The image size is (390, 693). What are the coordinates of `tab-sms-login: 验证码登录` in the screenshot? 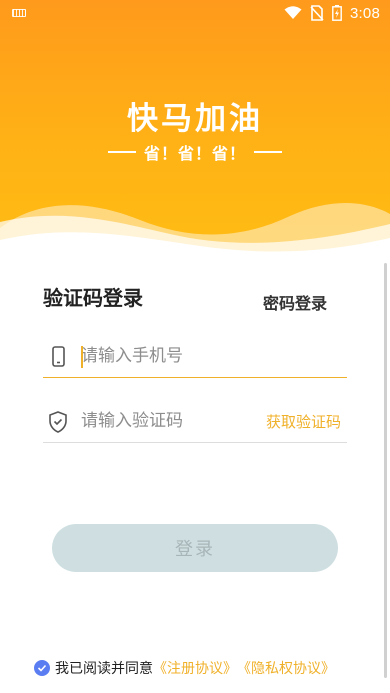 It's located at (93, 296).